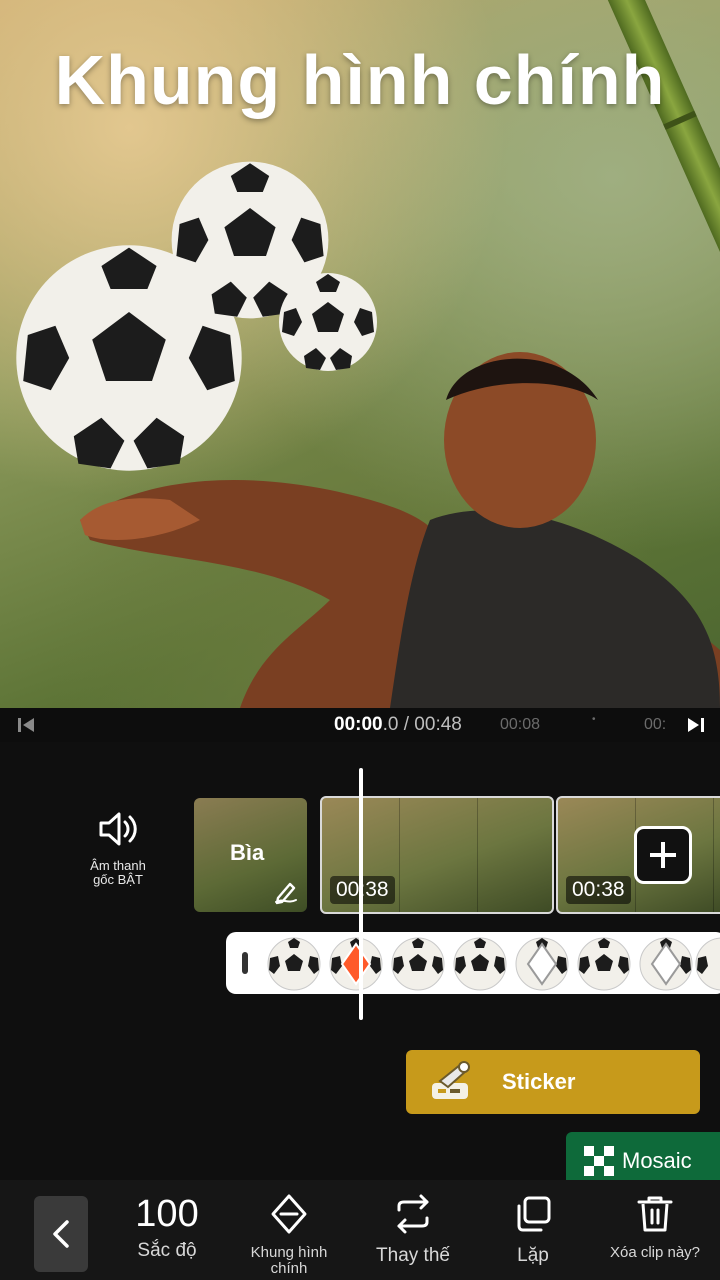 The width and height of the screenshot is (720, 1280). I want to click on bottom-toolbar: 100 Sắc độ Khung hình chính Thay thế Lặp, so click(360, 1230).